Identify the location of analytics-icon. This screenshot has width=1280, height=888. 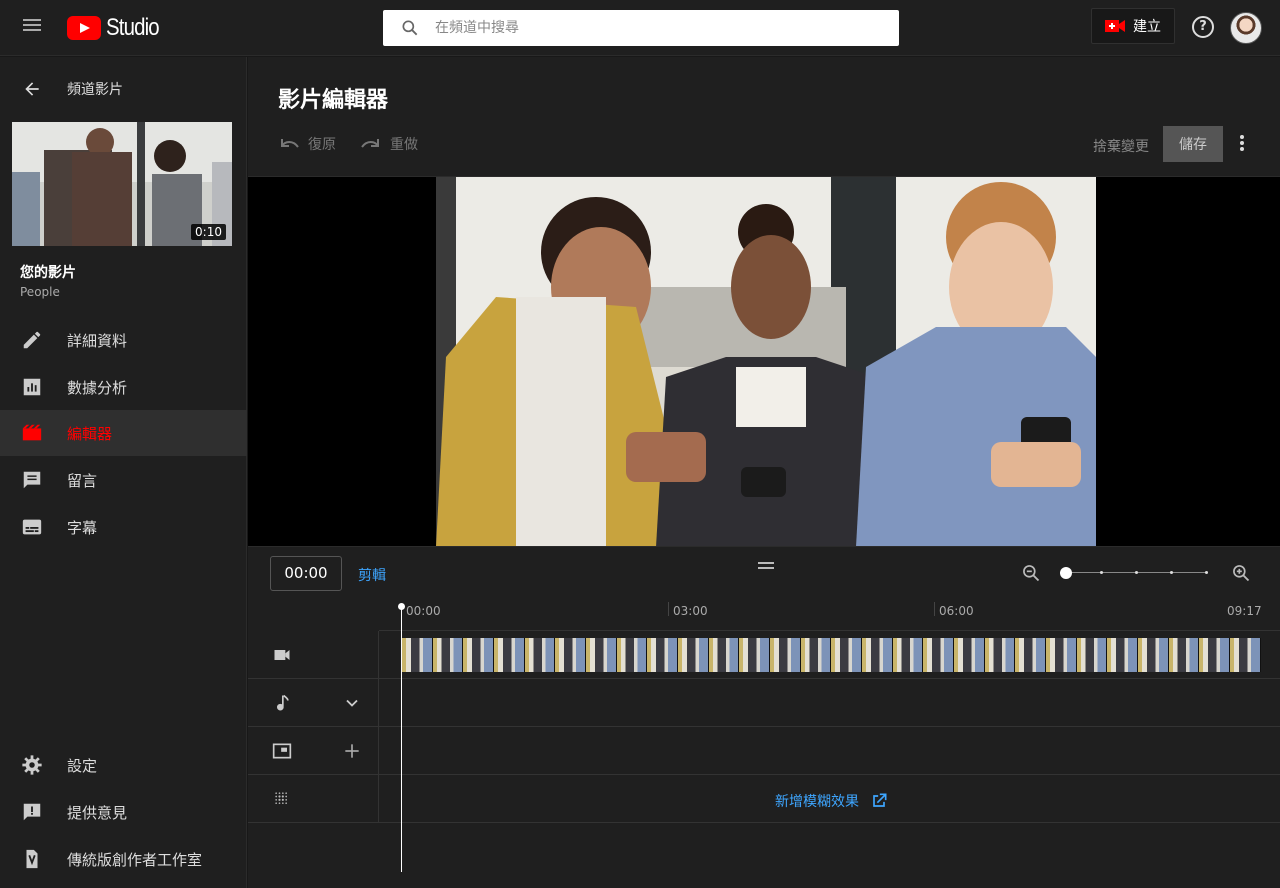
(32, 387).